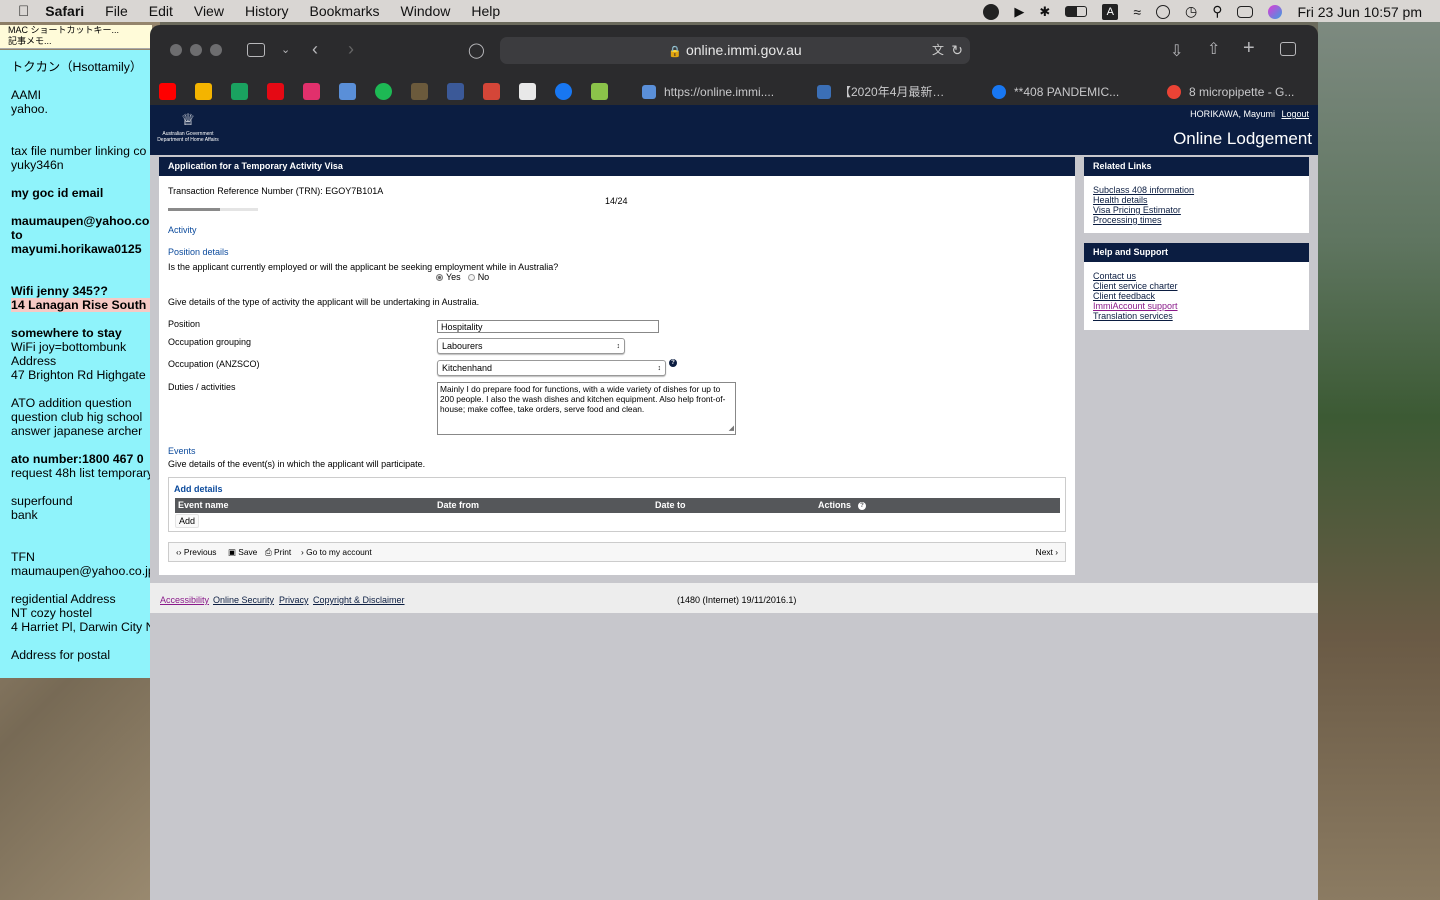  I want to click on close-window-button, so click(176, 50).